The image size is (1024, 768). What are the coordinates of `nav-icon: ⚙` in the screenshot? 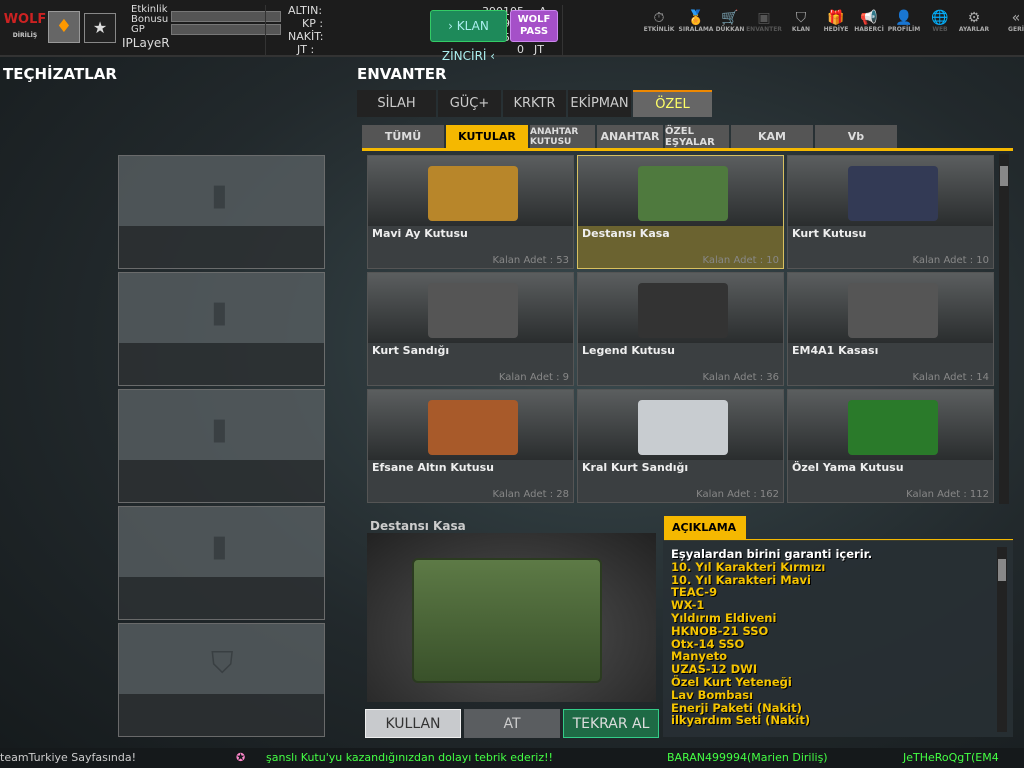 It's located at (974, 18).